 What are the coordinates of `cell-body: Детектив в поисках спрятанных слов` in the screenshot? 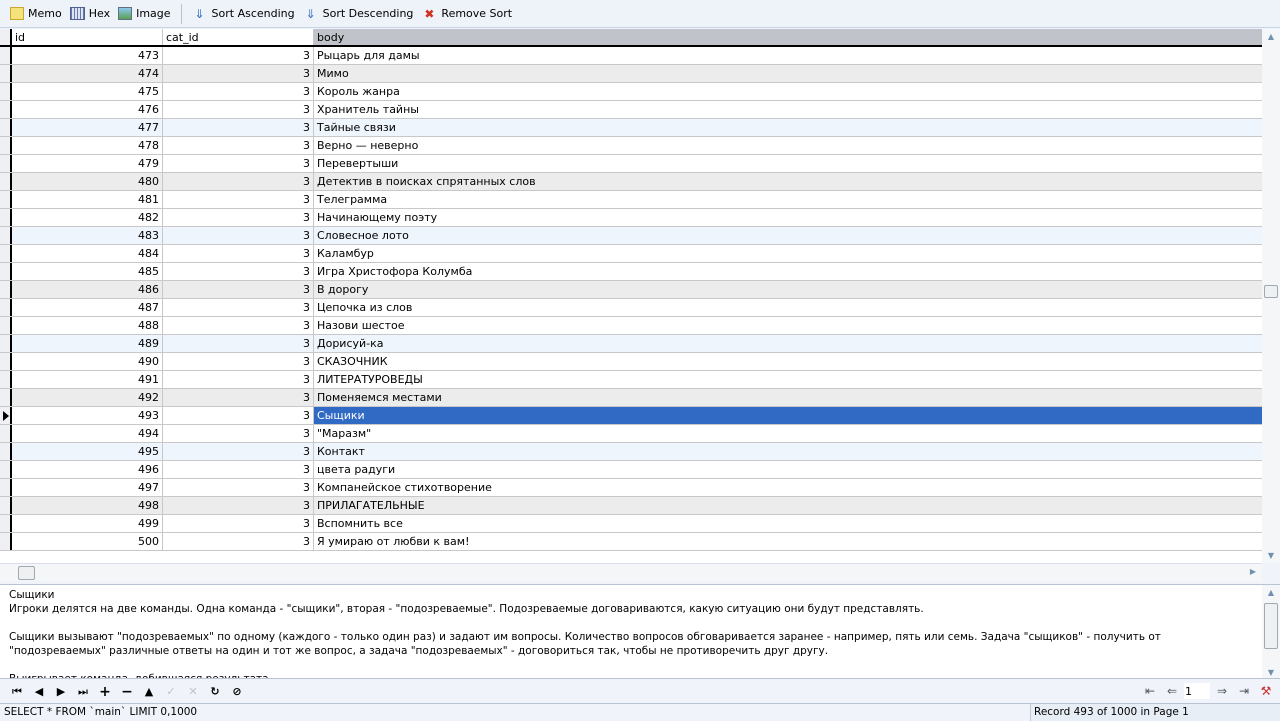 It's located at (788, 181).